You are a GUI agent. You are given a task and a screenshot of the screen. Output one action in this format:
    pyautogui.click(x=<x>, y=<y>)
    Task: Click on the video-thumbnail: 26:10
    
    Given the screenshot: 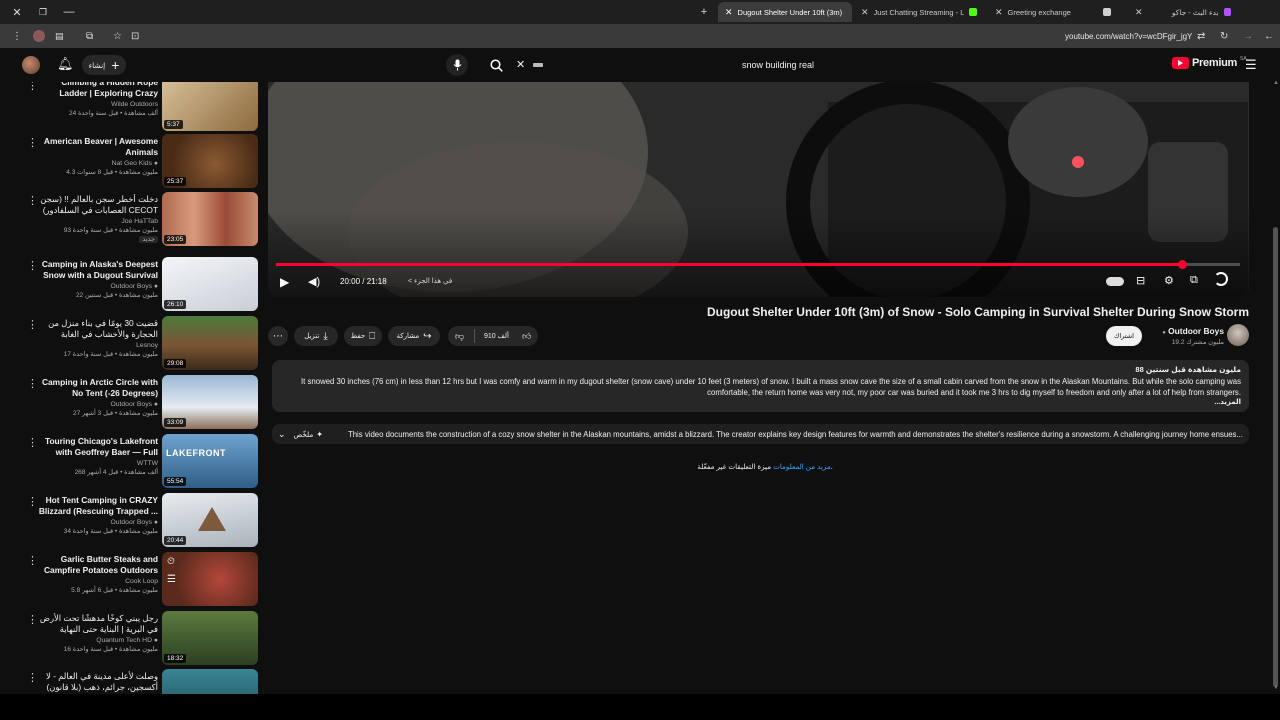 What is the action you would take?
    pyautogui.click(x=210, y=284)
    